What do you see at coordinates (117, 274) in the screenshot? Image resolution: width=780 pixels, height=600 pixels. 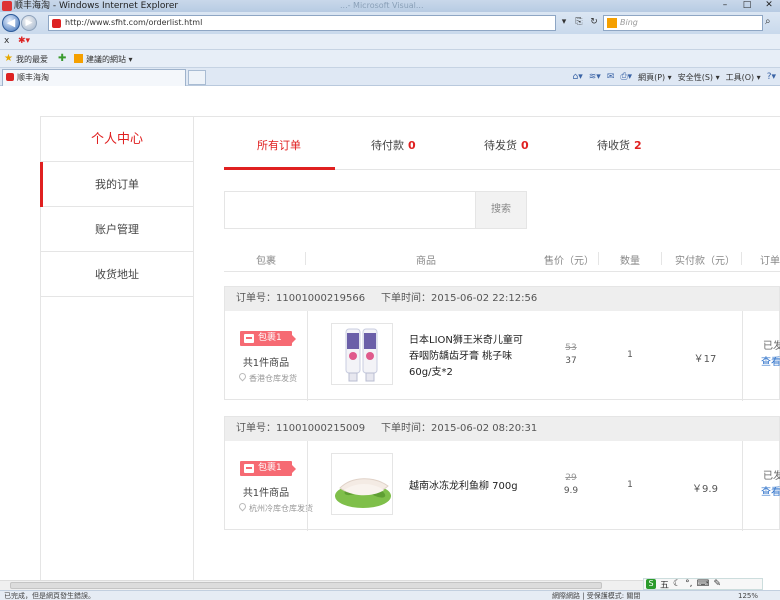 I see `sidebar-item-address: 收货地址` at bounding box center [117, 274].